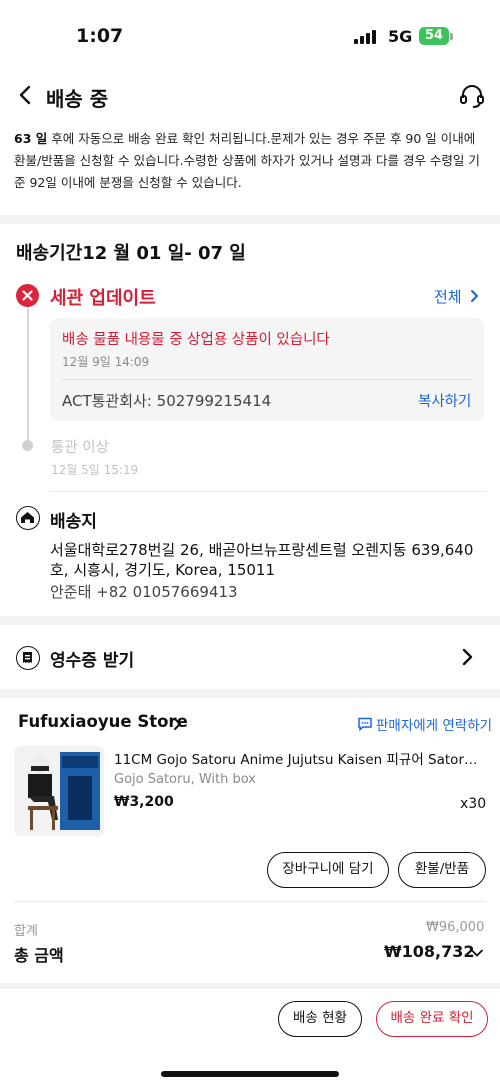 The height and width of the screenshot is (1086, 500). I want to click on view-all-link: 전체, so click(448, 296).